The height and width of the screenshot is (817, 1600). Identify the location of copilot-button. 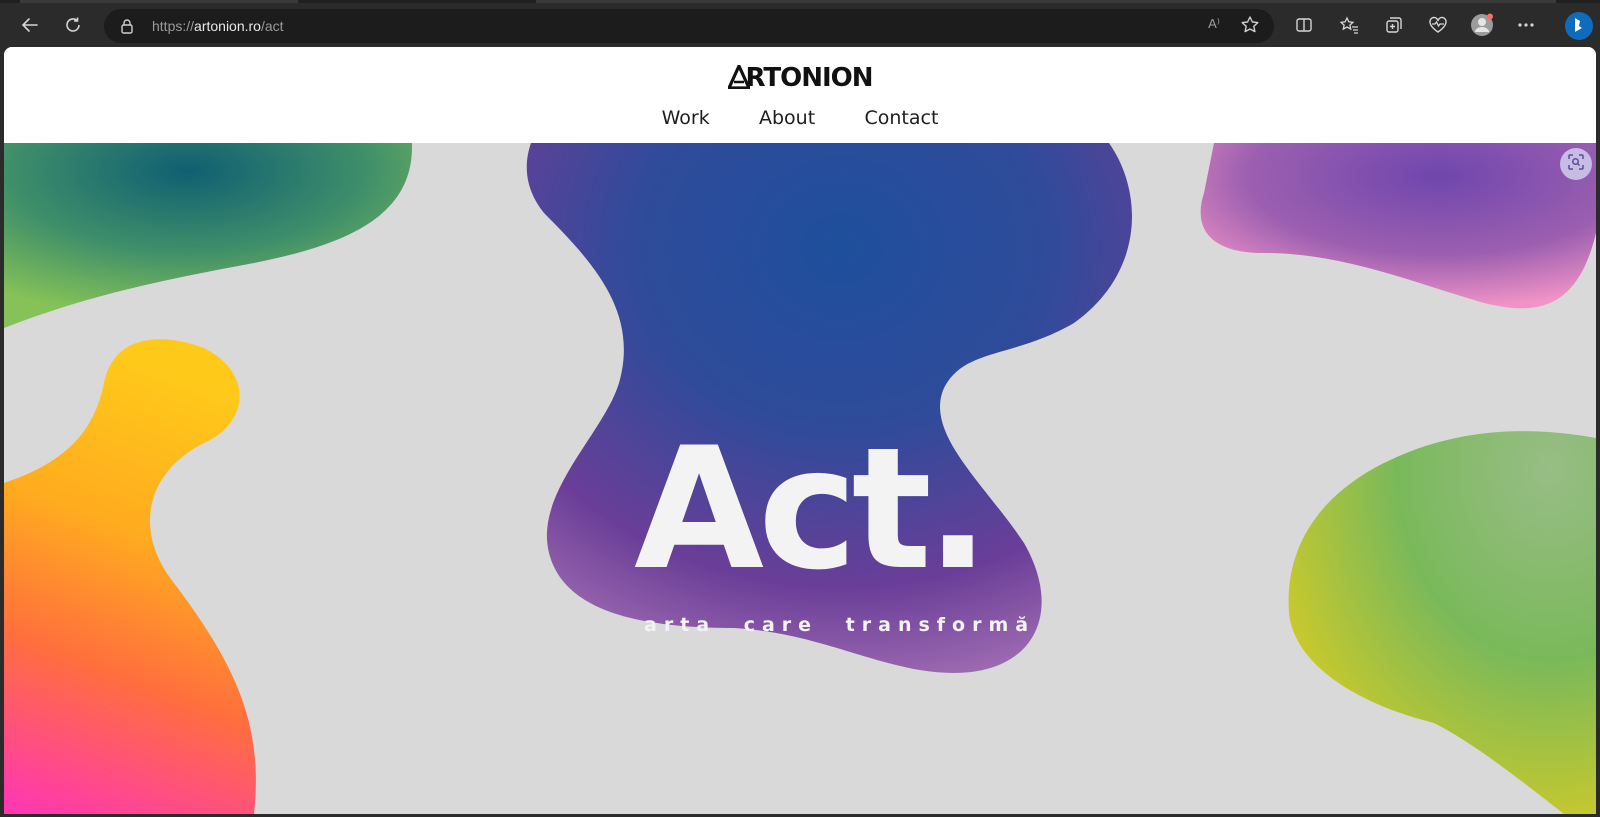
(1579, 26).